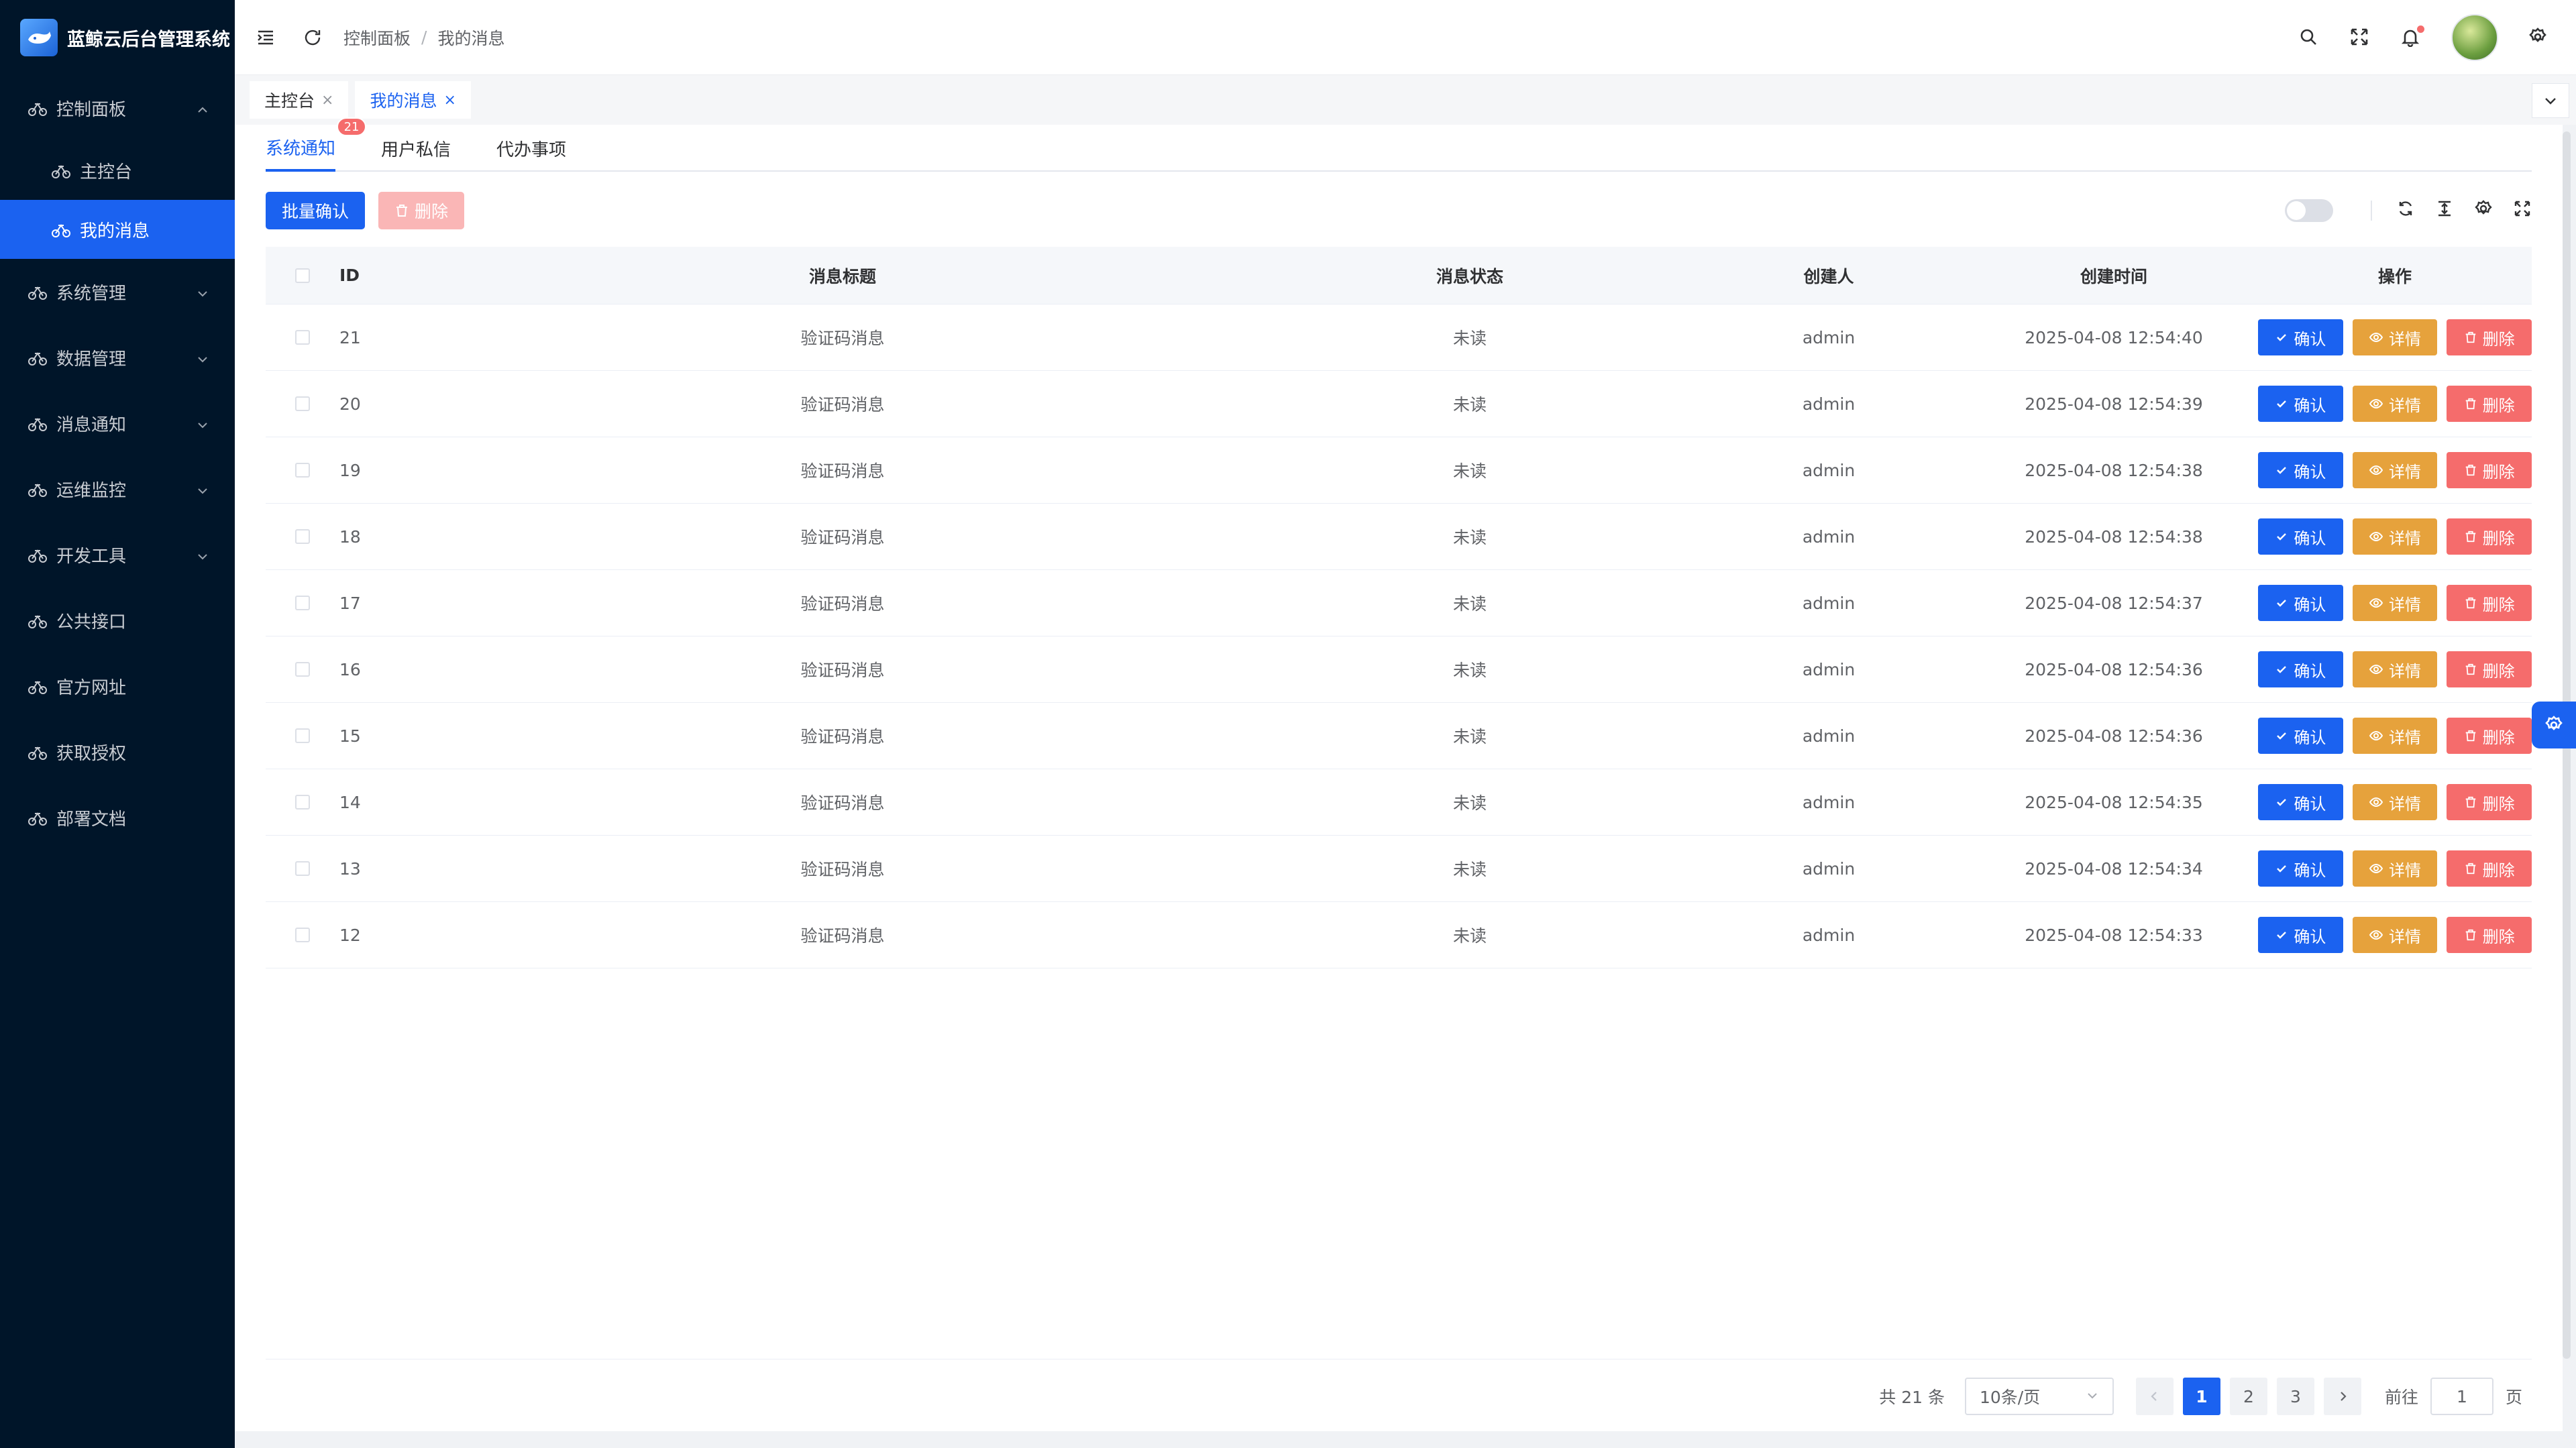  Describe the element at coordinates (2113, 276) in the screenshot. I see `header-created-time: 创建时间` at that location.